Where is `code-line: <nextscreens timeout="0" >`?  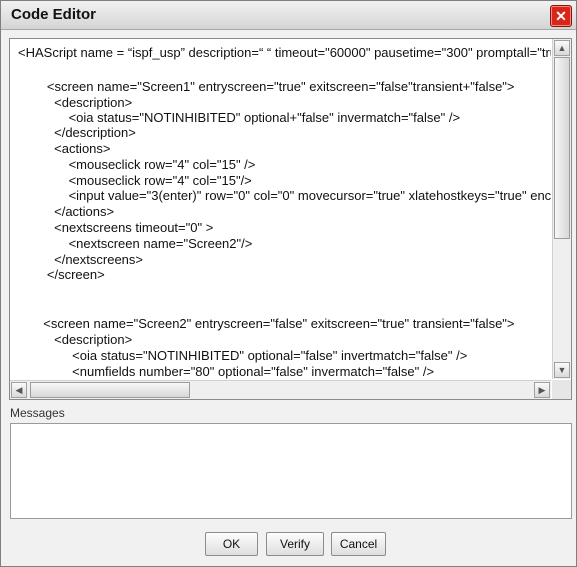 code-line: <nextscreens timeout="0" > is located at coordinates (116, 227).